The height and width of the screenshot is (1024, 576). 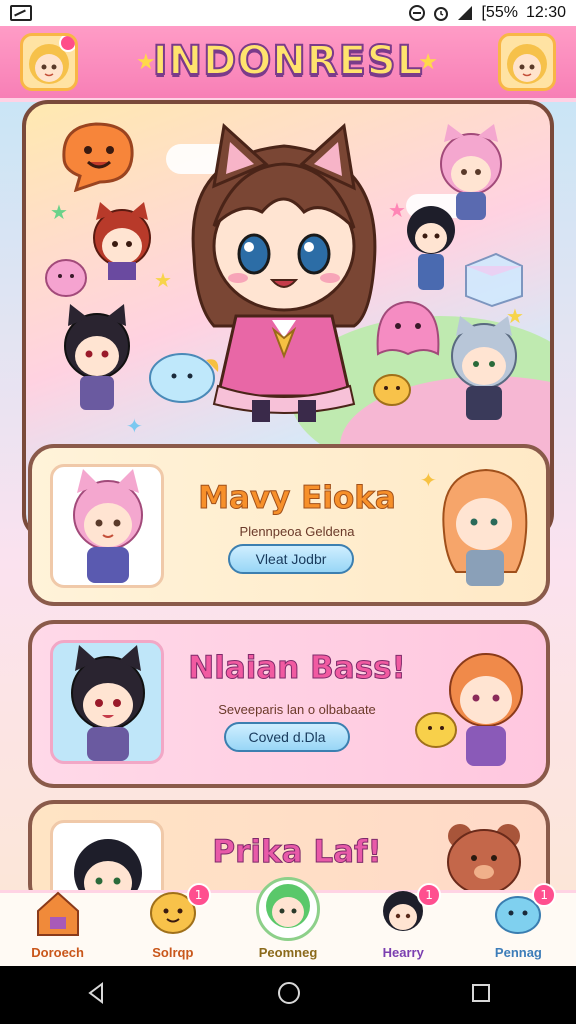 What do you see at coordinates (481, 995) in the screenshot?
I see `recents-icon` at bounding box center [481, 995].